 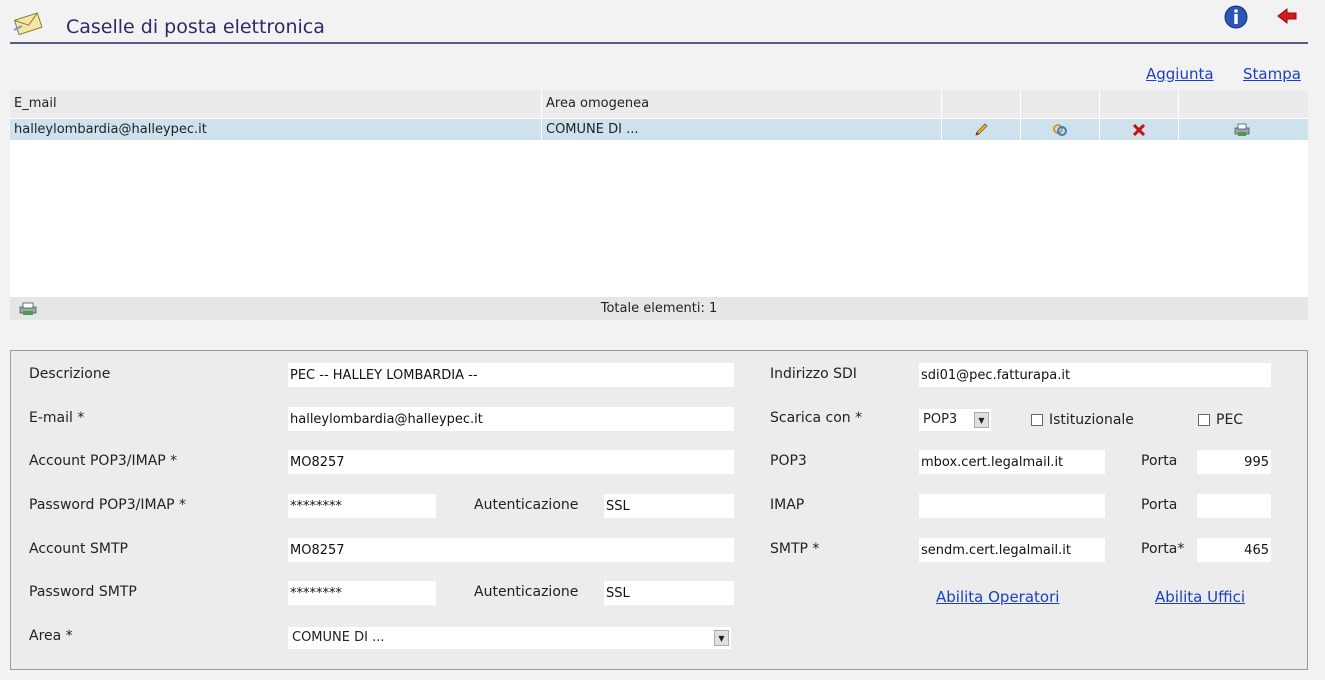 I want to click on link-icon, so click(x=1060, y=130).